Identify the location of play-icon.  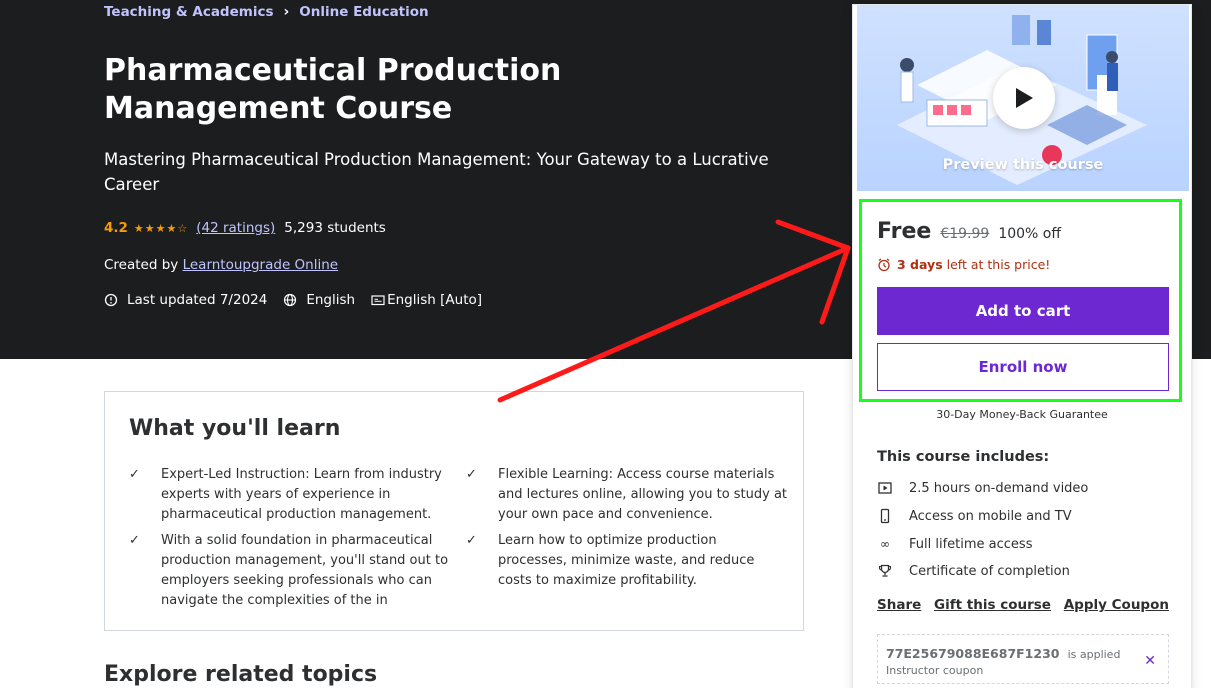
(1024, 98).